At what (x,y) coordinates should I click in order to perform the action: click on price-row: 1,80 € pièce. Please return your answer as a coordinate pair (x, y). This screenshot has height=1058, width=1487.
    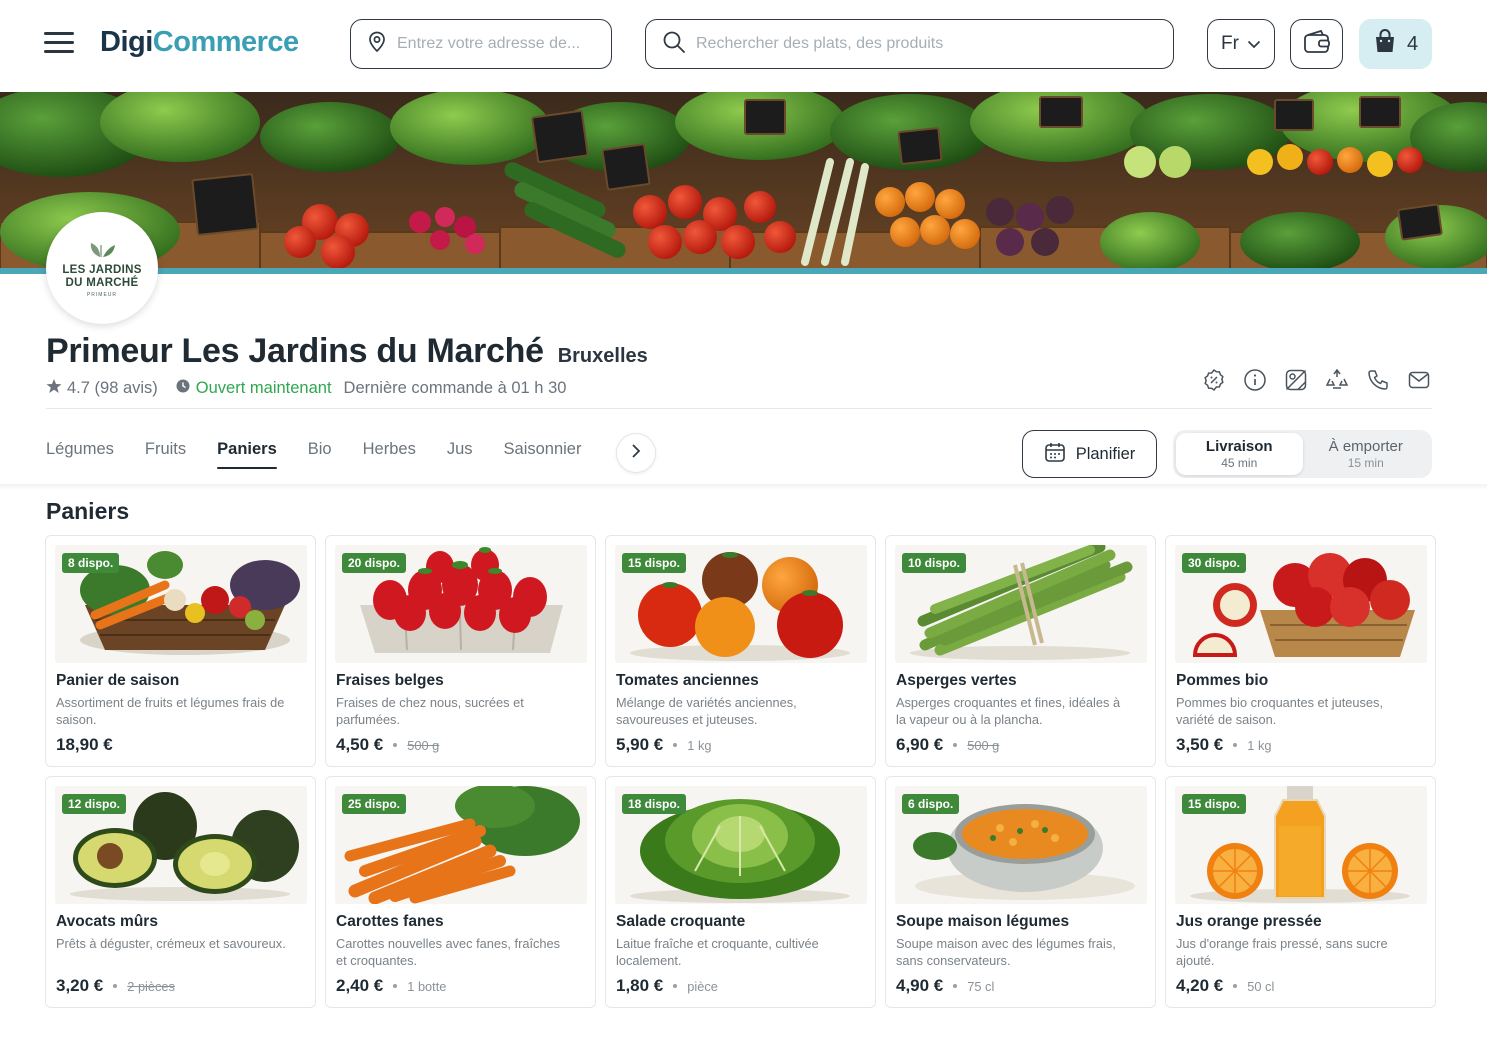
    Looking at the image, I should click on (667, 986).